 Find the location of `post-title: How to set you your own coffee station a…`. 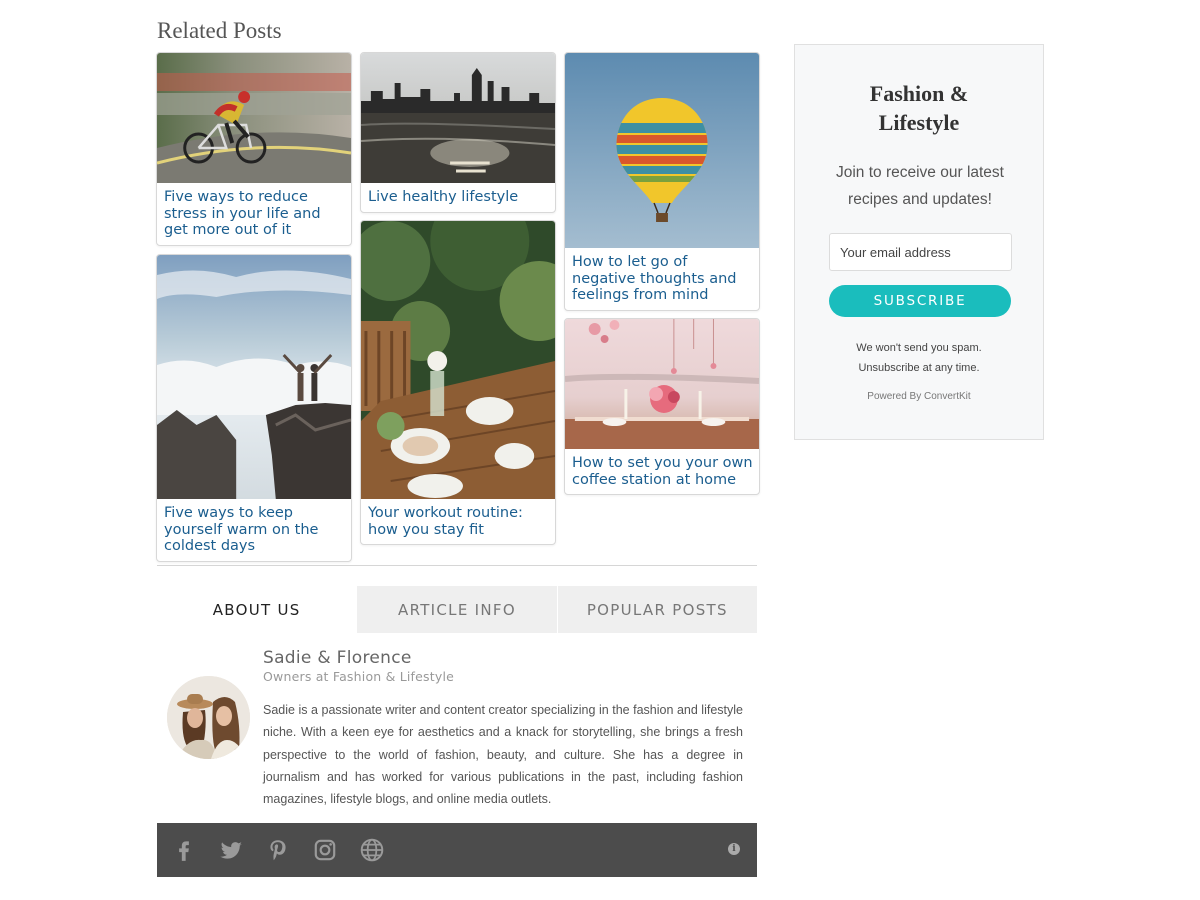

post-title: How to set you your own coffee station a… is located at coordinates (662, 471).